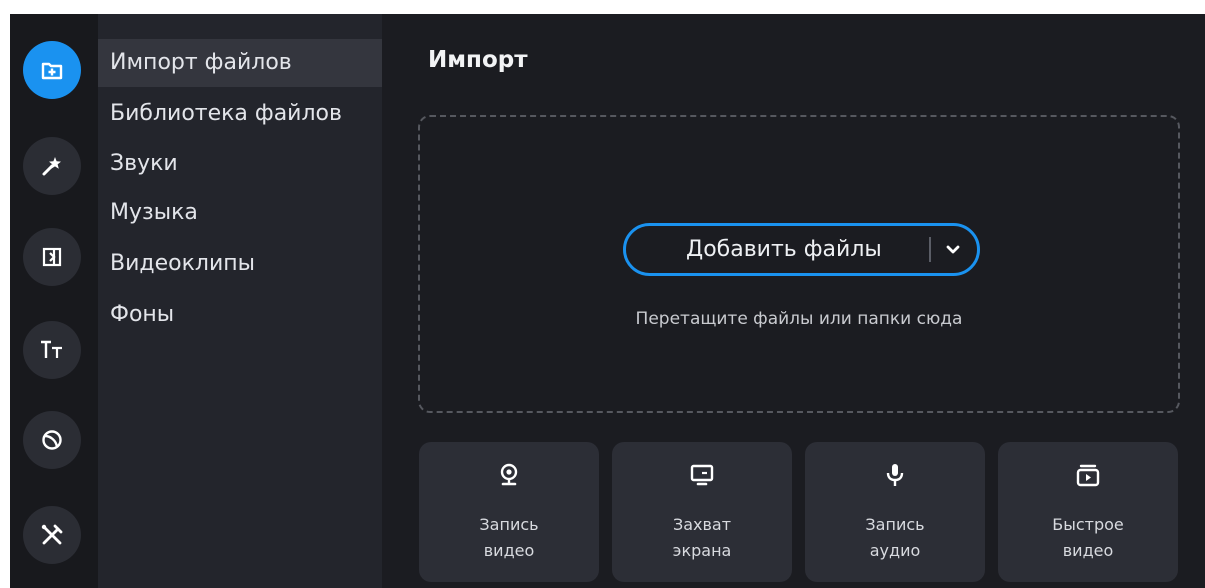  I want to click on rail-transitions-button, so click(52, 257).